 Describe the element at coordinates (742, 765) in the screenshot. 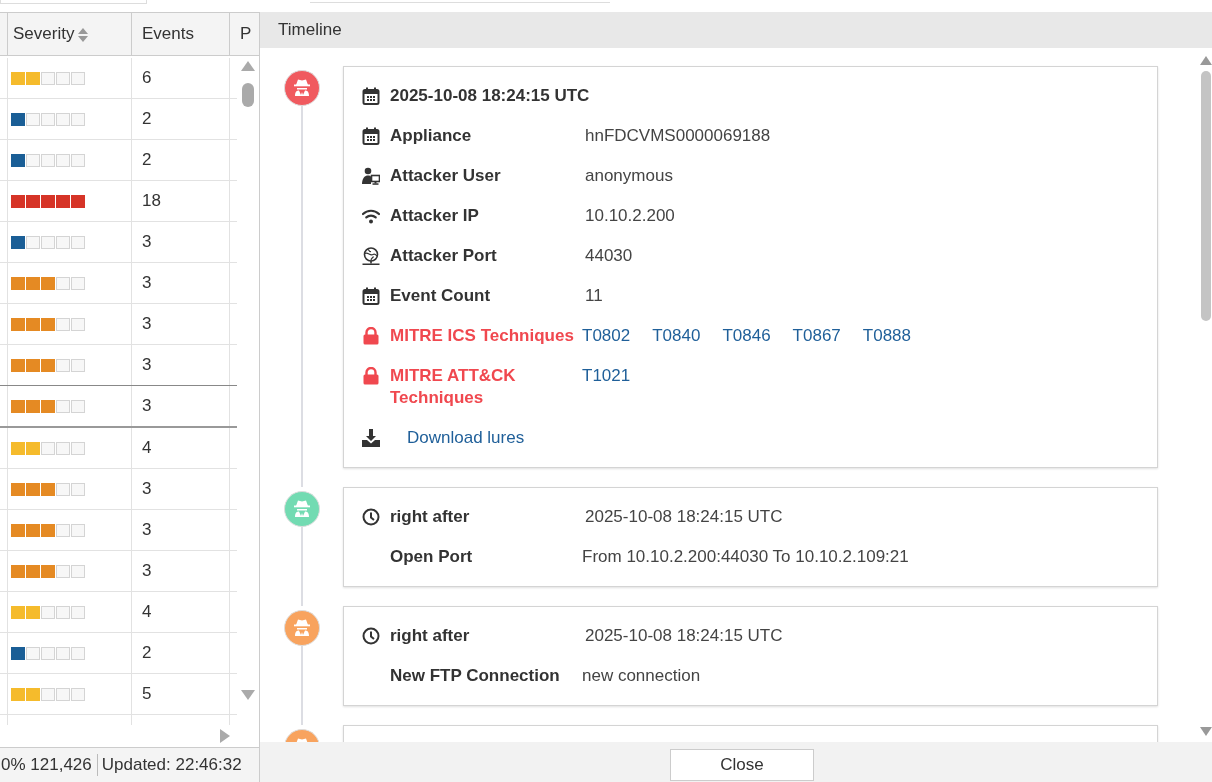

I see `close-button: Close` at that location.